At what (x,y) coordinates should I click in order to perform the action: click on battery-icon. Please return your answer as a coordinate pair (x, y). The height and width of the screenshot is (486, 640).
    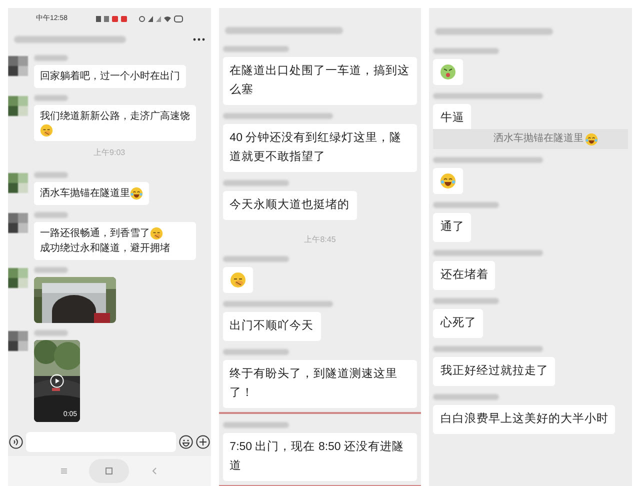
    Looking at the image, I should click on (178, 19).